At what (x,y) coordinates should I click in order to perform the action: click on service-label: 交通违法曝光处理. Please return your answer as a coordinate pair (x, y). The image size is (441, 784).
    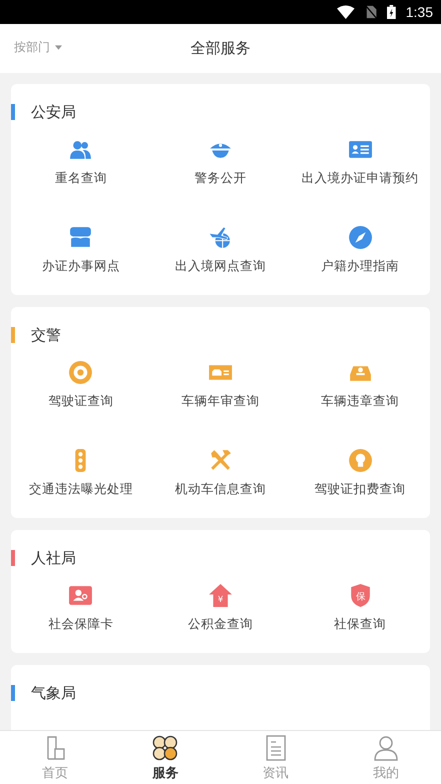
    Looking at the image, I should click on (80, 489).